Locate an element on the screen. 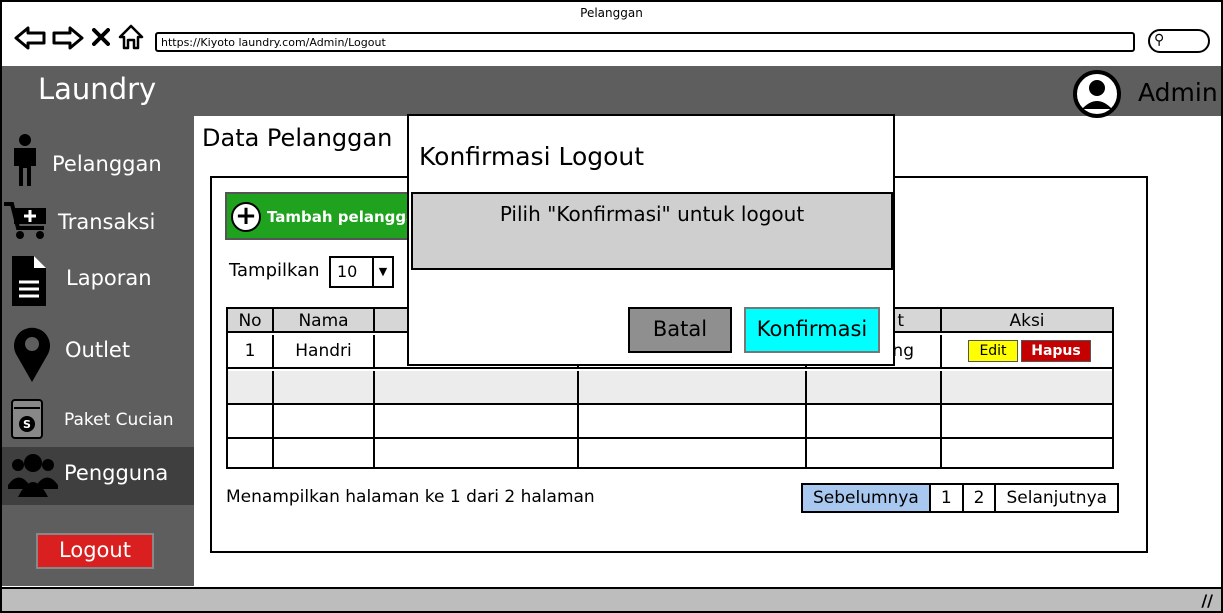 Image resolution: width=1223 pixels, height=613 pixels. sidebar-item-label: Paket Cucian is located at coordinates (119, 420).